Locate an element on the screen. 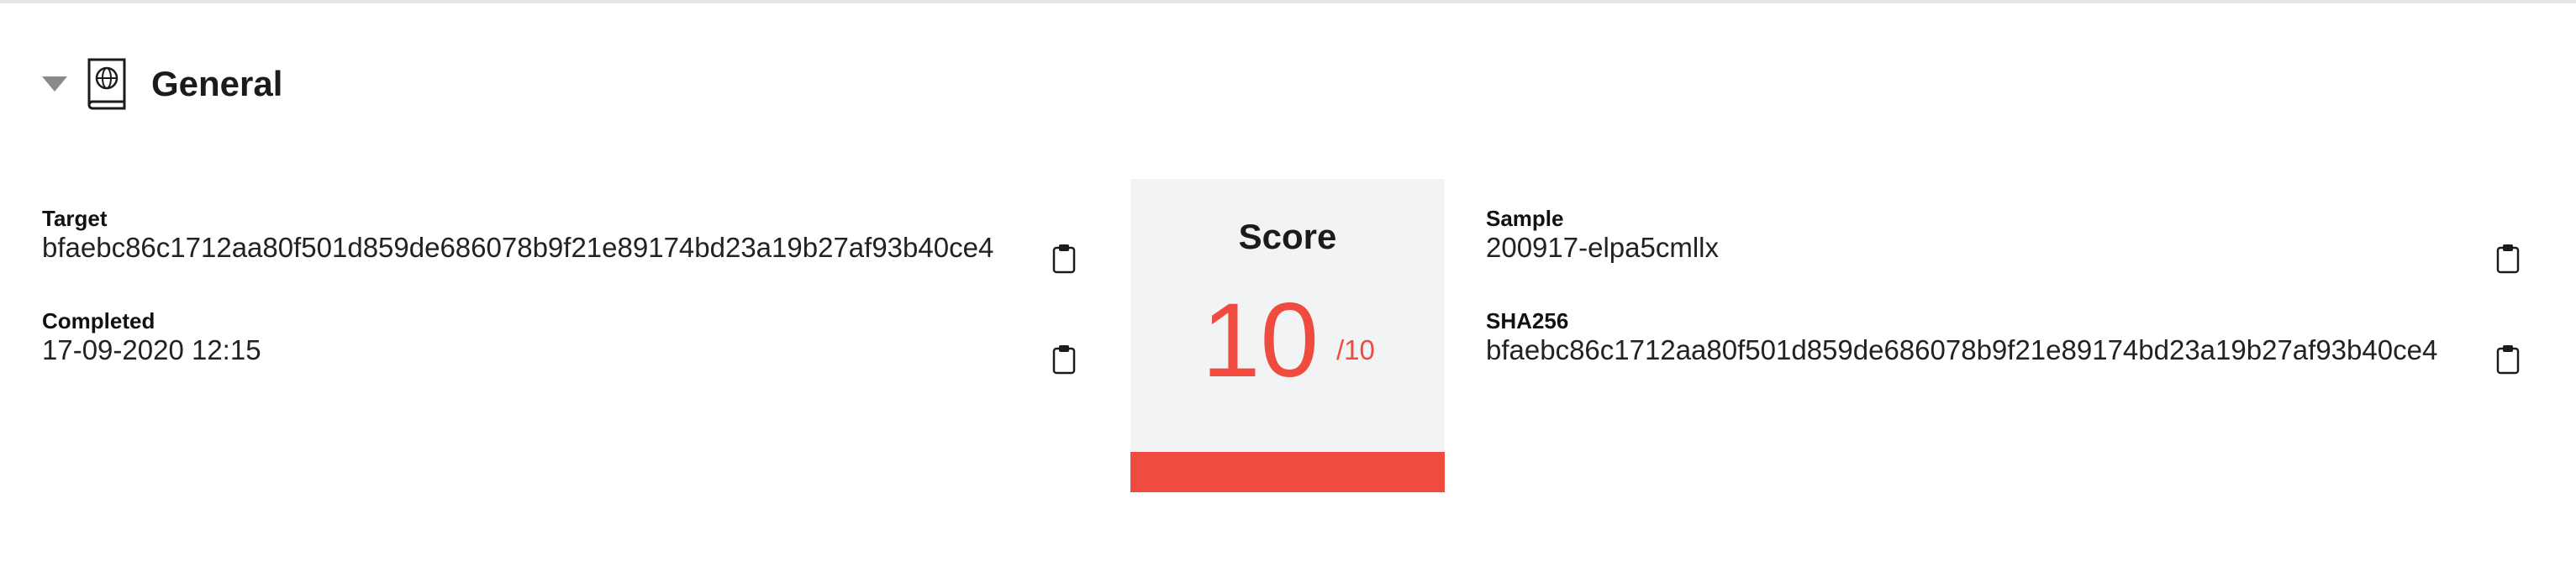 This screenshot has width=2576, height=588. sample-field: Sample 200917-elpa5cmllx is located at coordinates (1977, 235).